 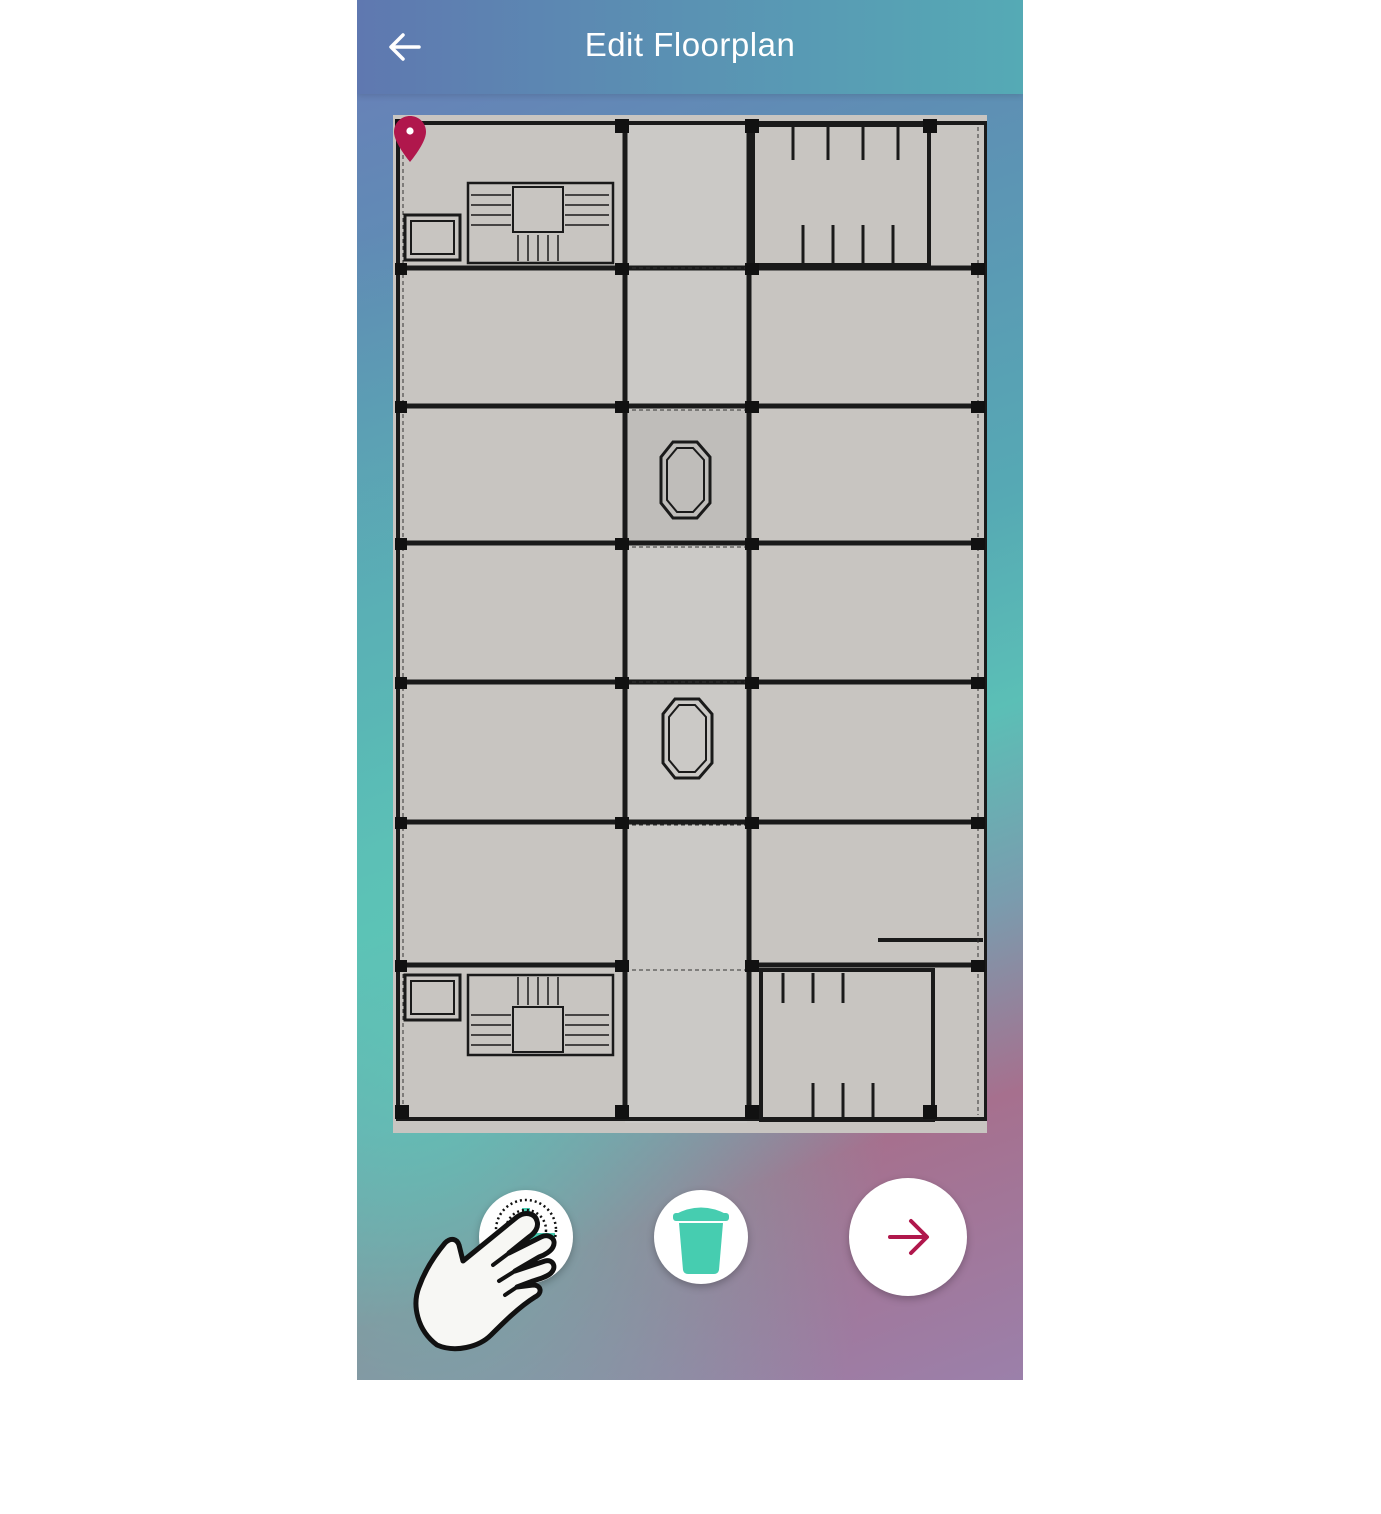 I want to click on app-bar: Edit Floorplan, so click(x=690, y=47).